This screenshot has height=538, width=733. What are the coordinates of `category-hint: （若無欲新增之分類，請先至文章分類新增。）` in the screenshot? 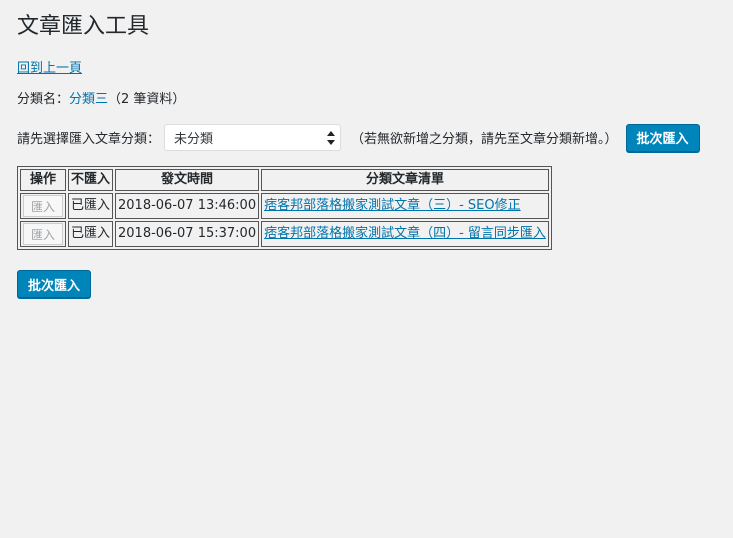 It's located at (484, 139).